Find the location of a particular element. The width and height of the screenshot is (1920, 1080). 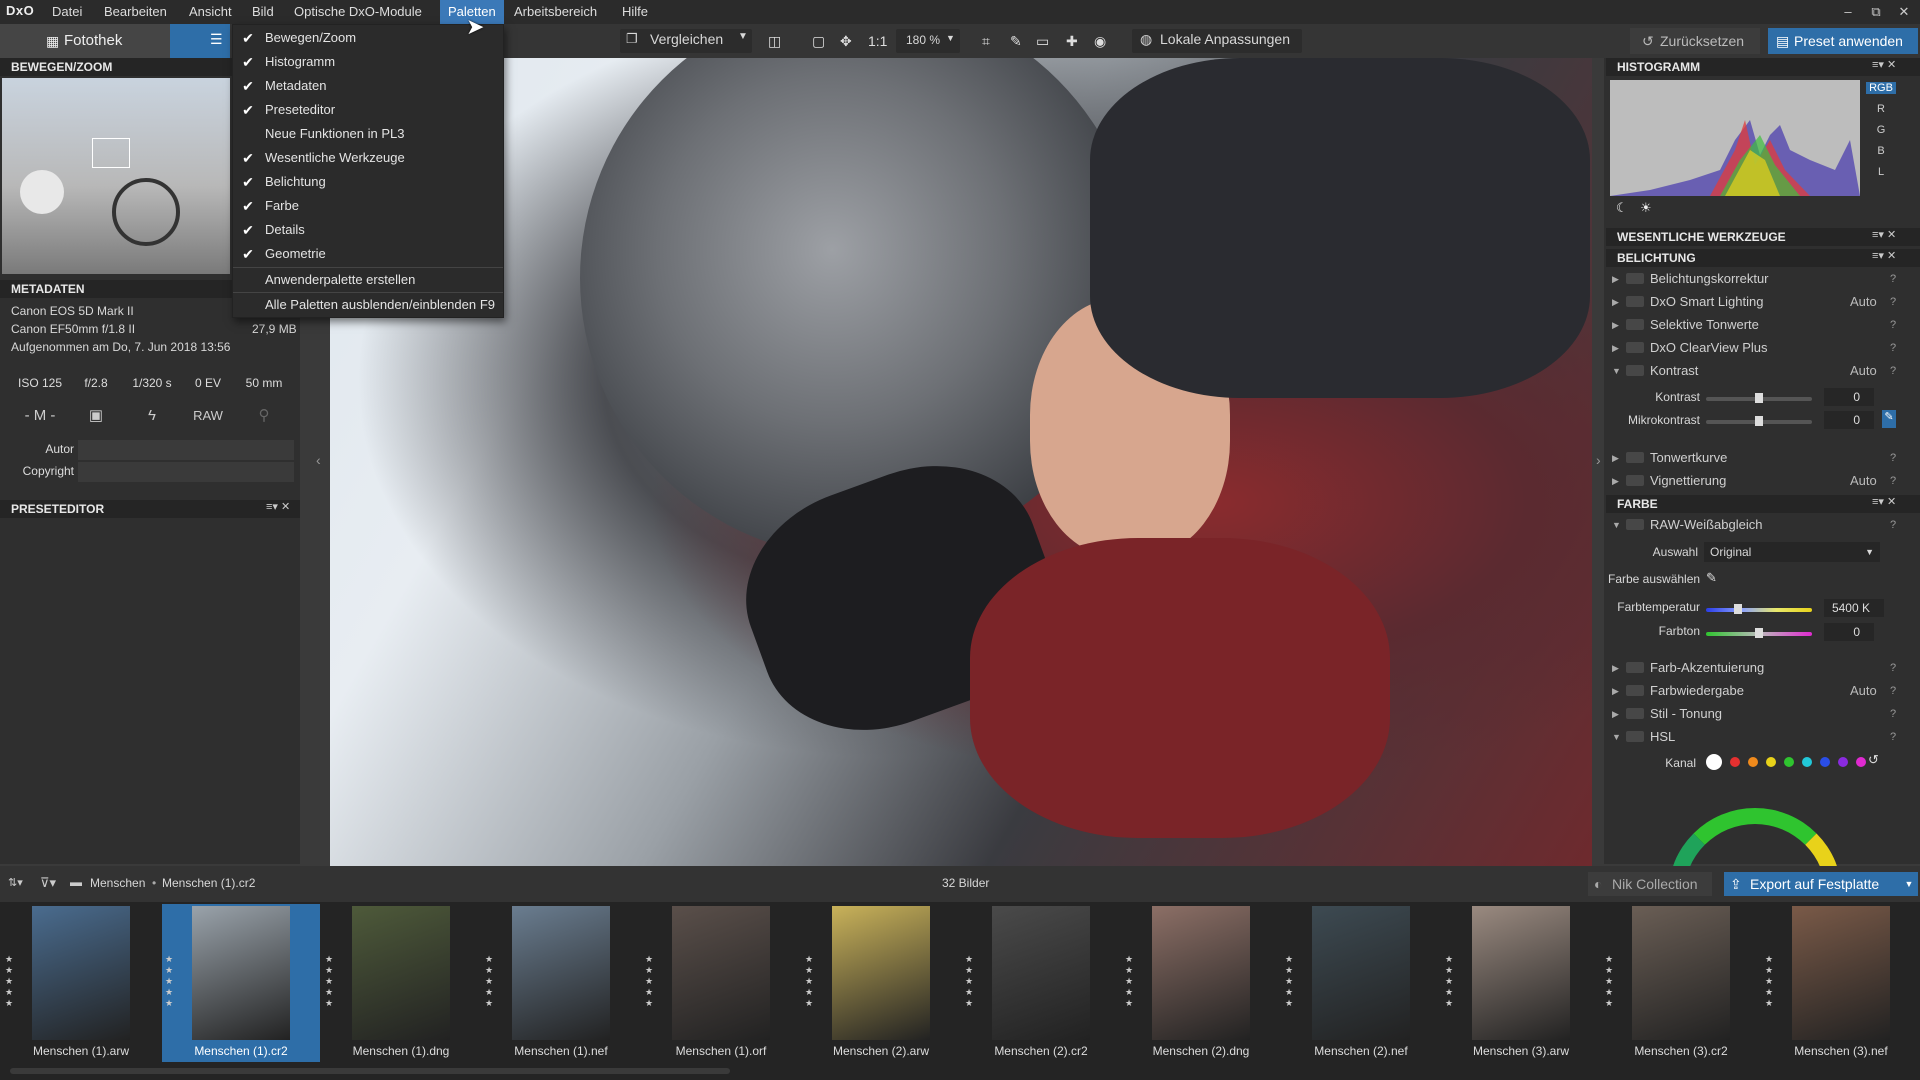

menu-option-farbe: ✔ Farbe is located at coordinates (368, 206).